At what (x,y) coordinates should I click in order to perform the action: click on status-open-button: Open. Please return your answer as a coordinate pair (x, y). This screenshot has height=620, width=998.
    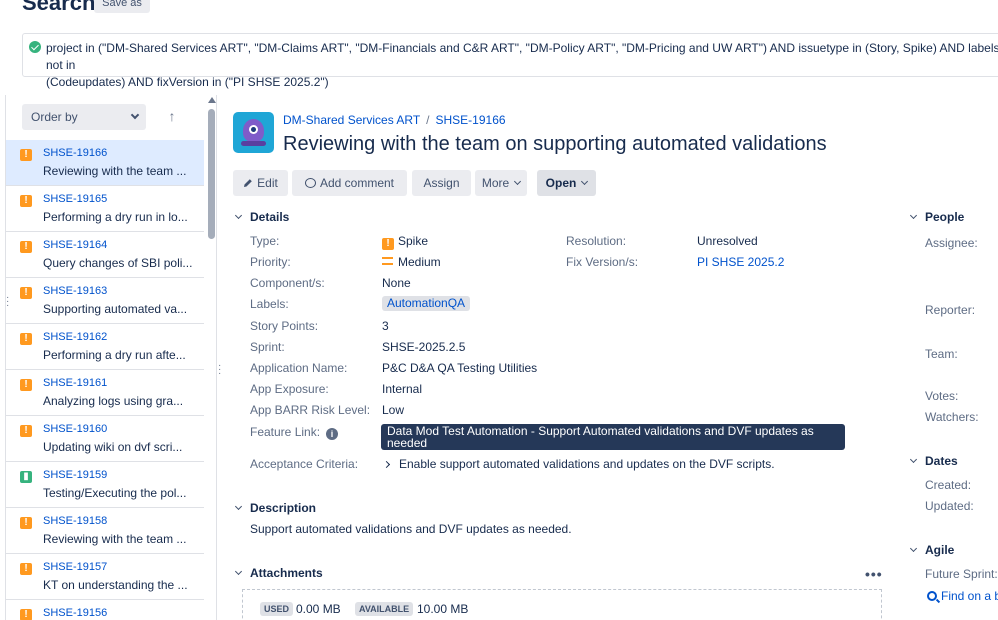
    Looking at the image, I should click on (566, 183).